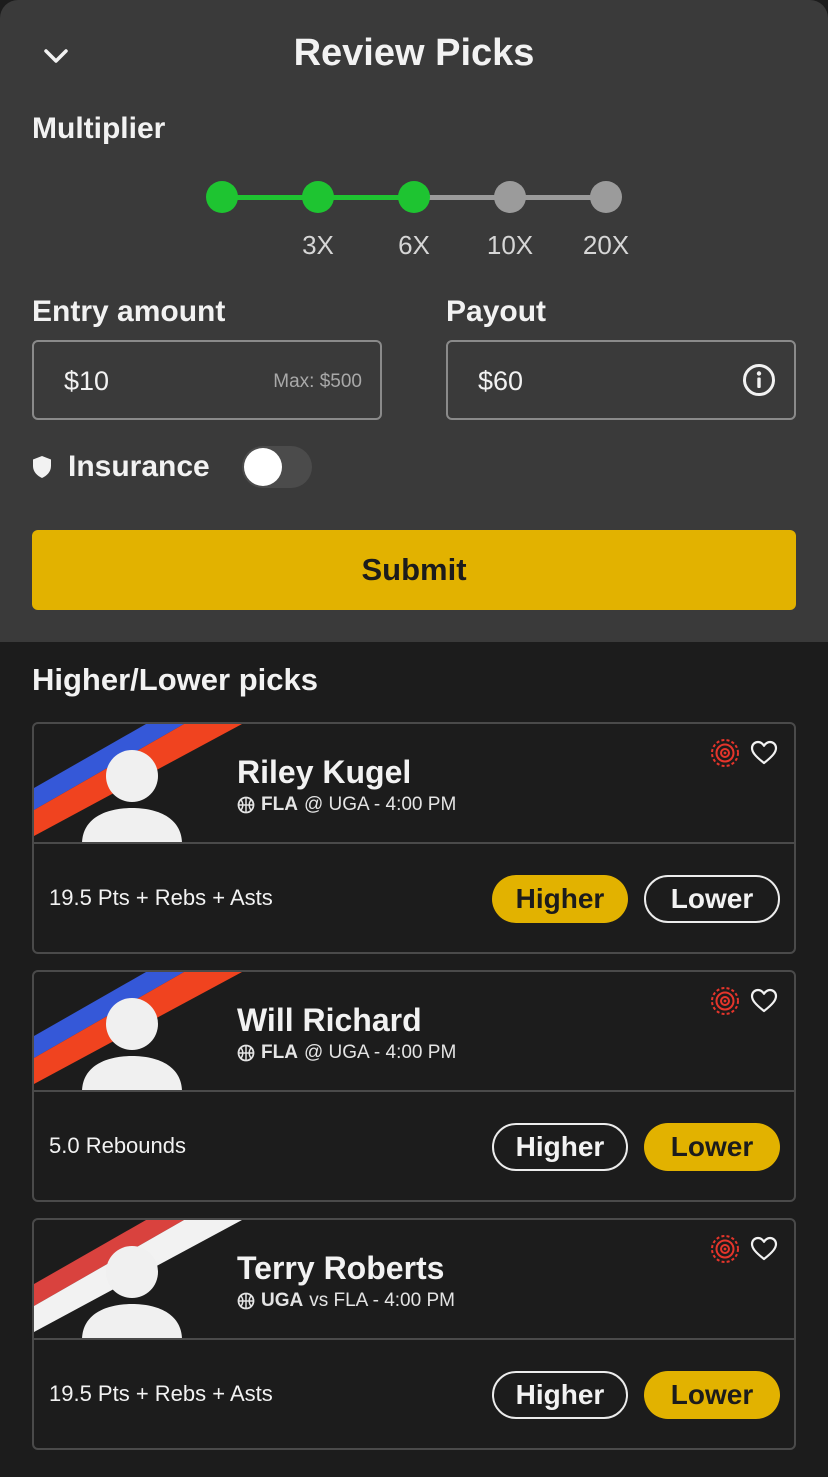 The height and width of the screenshot is (1477, 828). Describe the element at coordinates (606, 245) in the screenshot. I see `multiplier-label-20x: 20X` at that location.